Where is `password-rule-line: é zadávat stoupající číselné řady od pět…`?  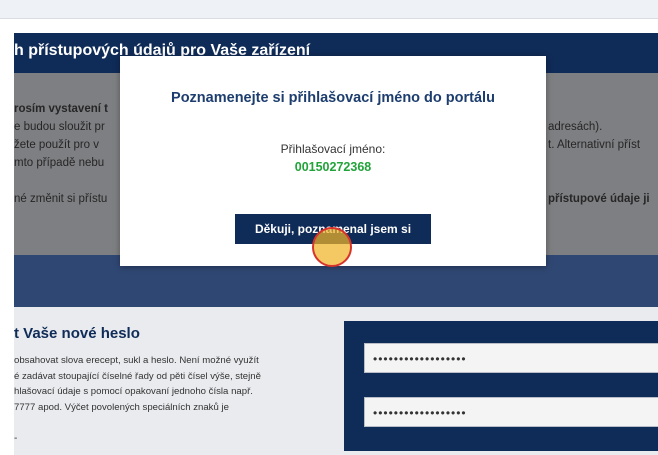
password-rule-line: é zadávat stoupající číselné řady od pět… is located at coordinates (137, 376).